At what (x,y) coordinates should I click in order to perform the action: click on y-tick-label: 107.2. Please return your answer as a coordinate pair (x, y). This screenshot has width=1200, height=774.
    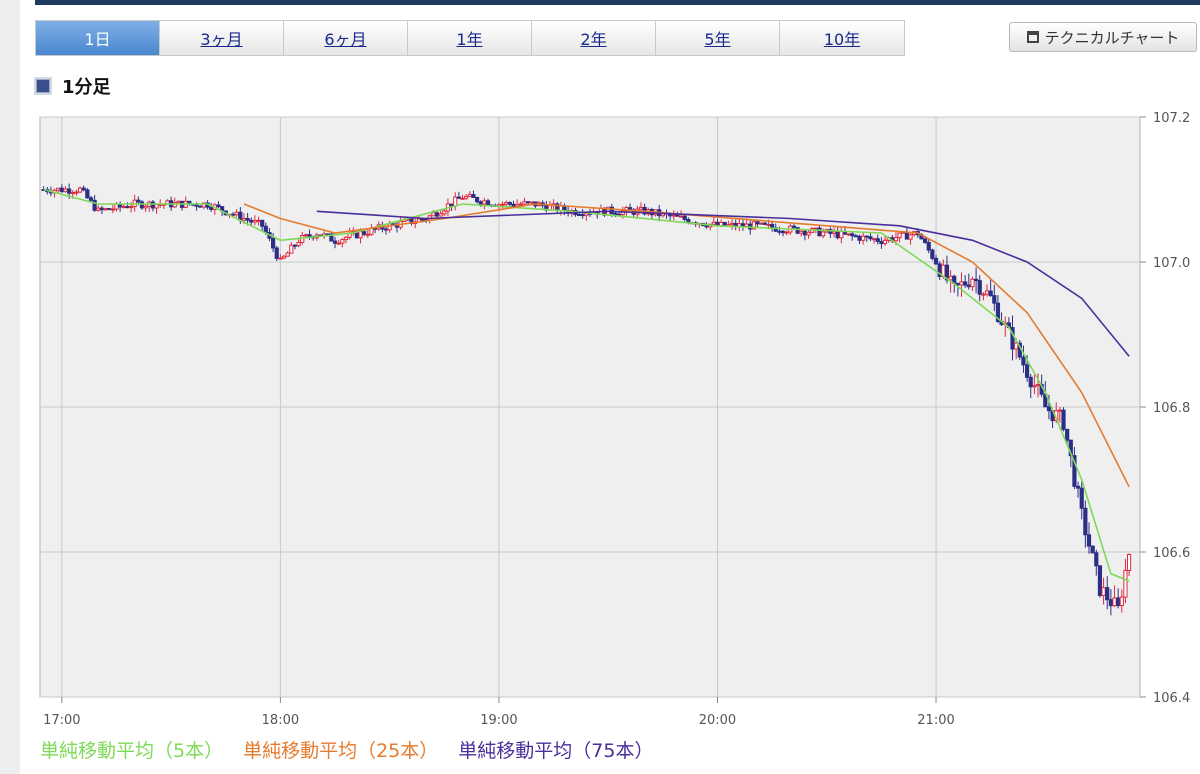
    Looking at the image, I should click on (1171, 118).